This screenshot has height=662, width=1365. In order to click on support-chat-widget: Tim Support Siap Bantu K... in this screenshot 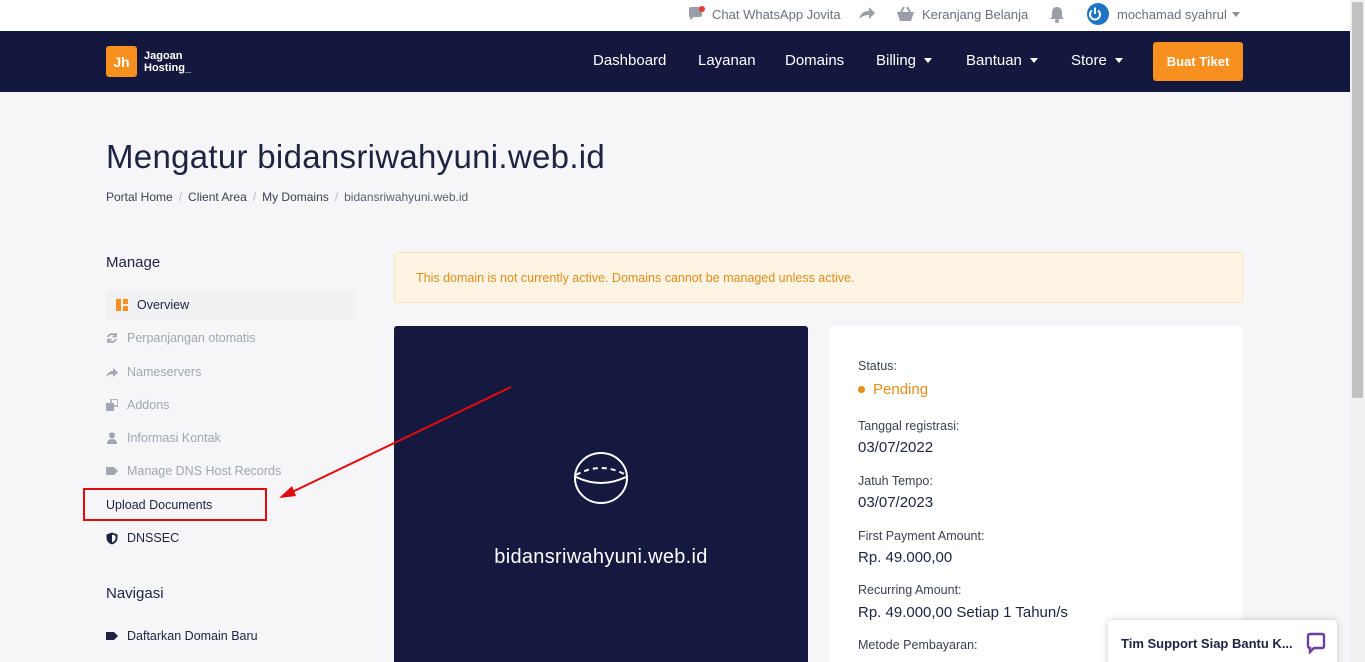, I will do `click(1222, 641)`.